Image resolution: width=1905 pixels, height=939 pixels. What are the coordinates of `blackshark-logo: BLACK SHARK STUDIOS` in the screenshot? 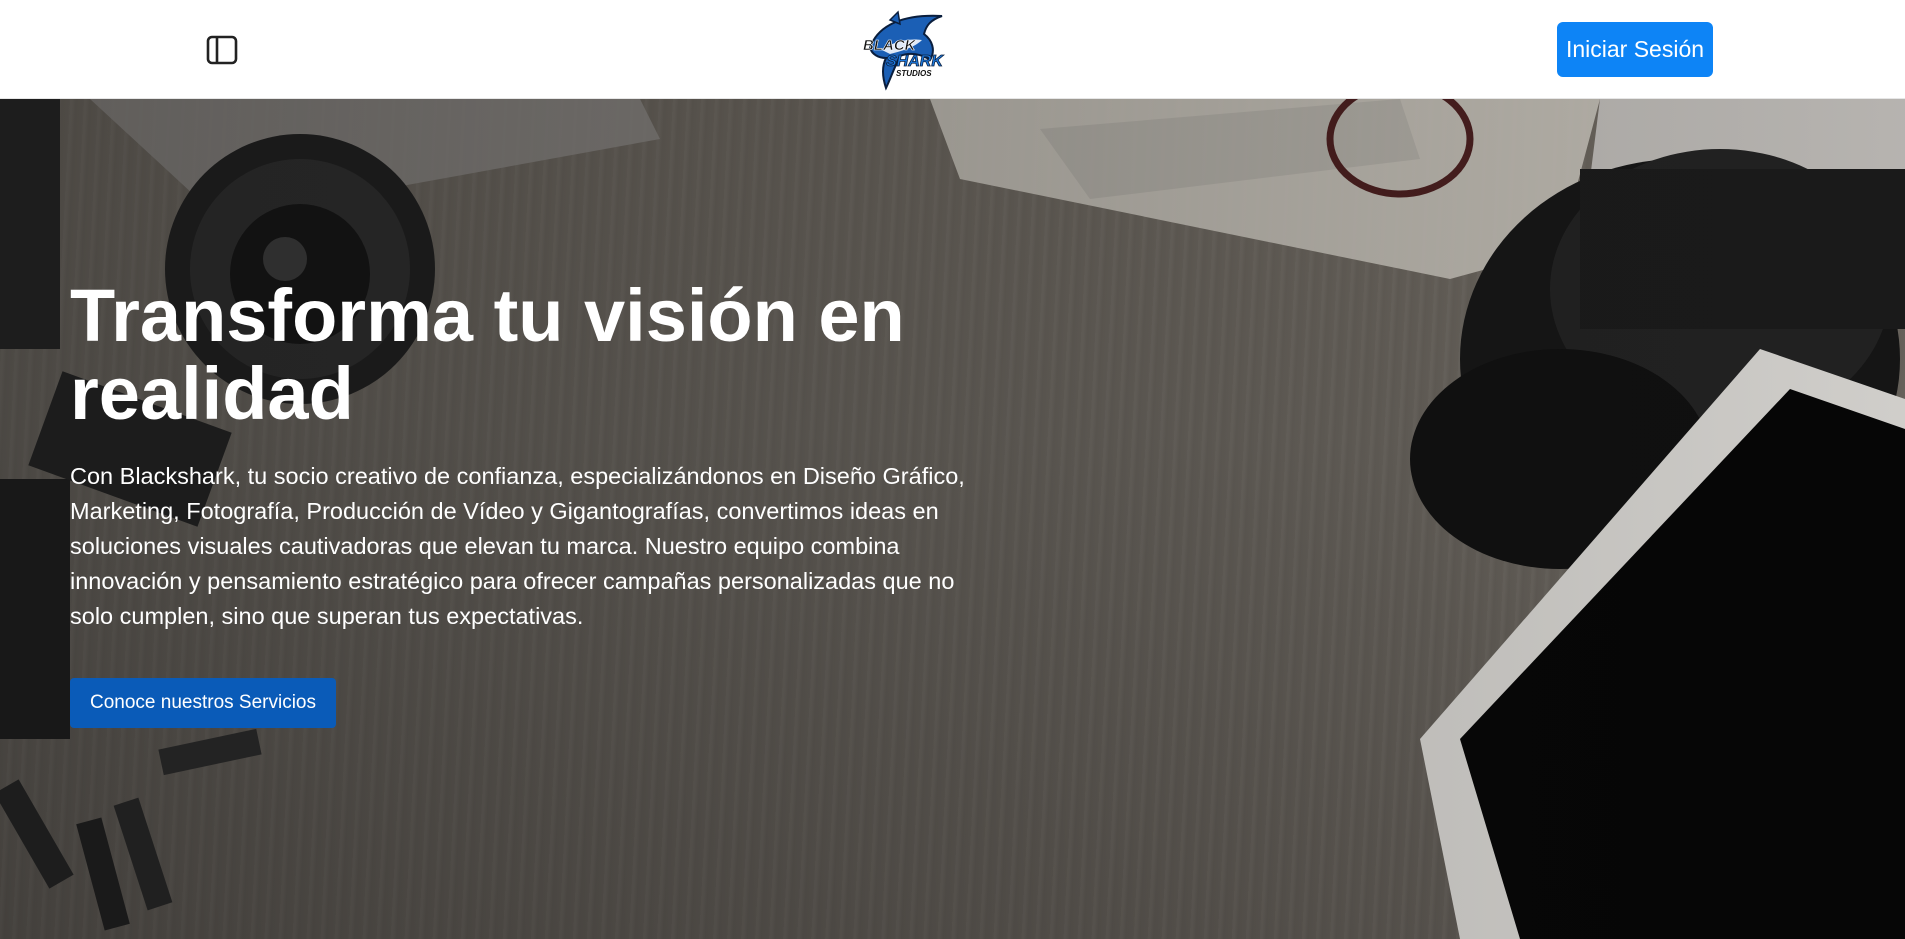 It's located at (905, 51).